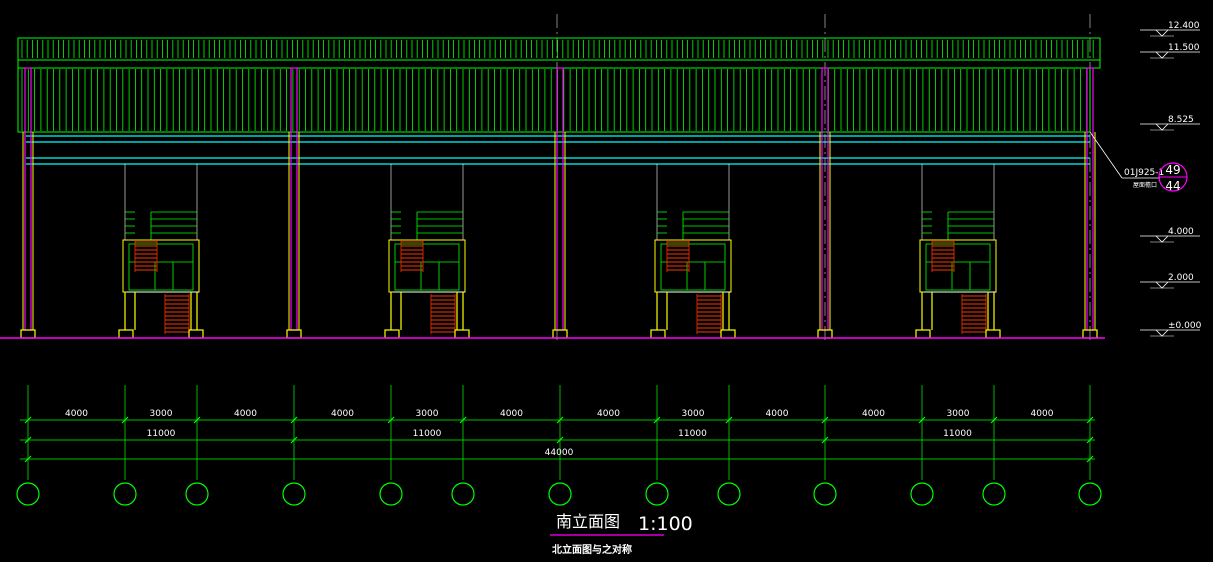 The width and height of the screenshot is (1213, 562). I want to click on roof-beams, so click(558, 150).